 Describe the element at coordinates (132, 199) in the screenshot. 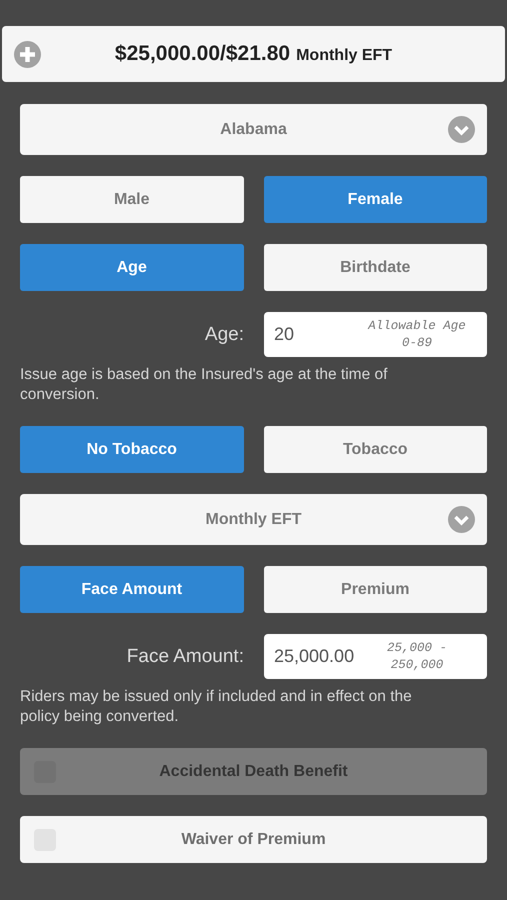

I see `segment-option: Male` at that location.